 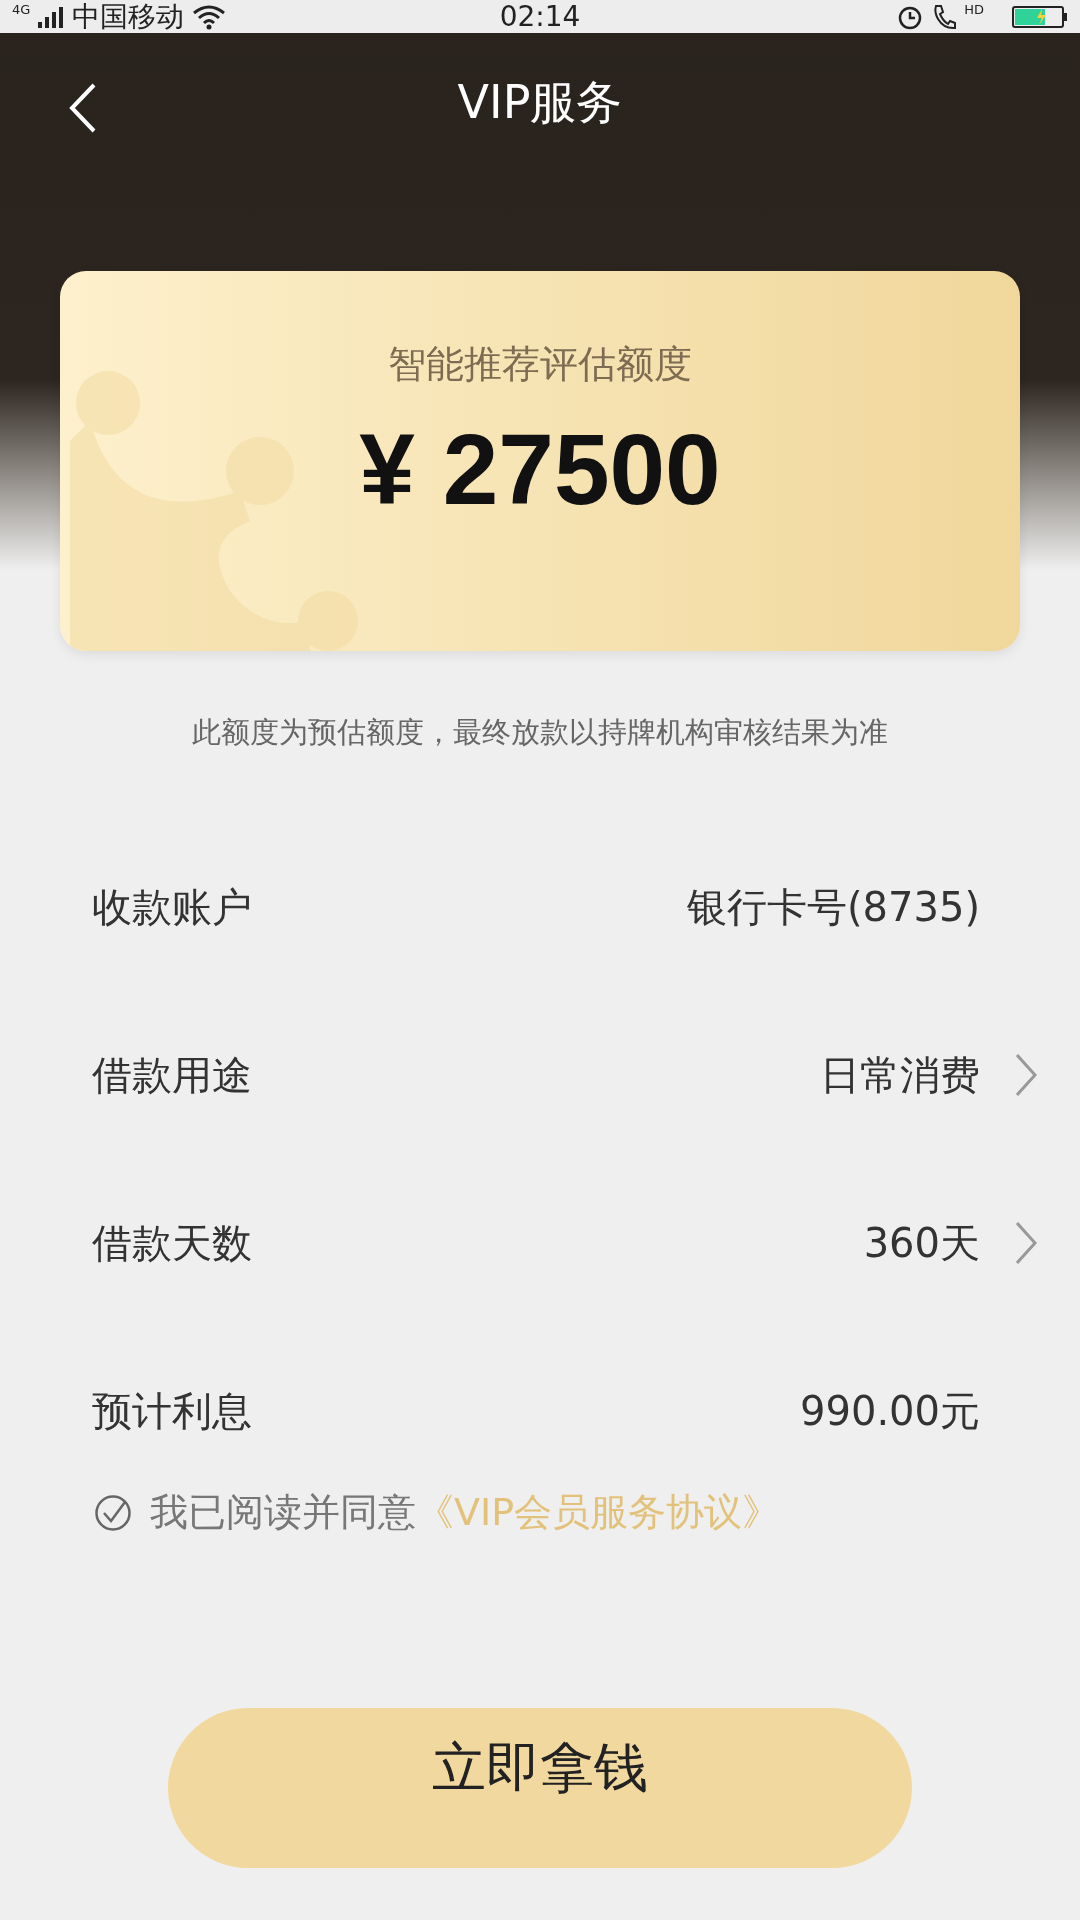 I want to click on call-quality: HD, so click(x=974, y=9).